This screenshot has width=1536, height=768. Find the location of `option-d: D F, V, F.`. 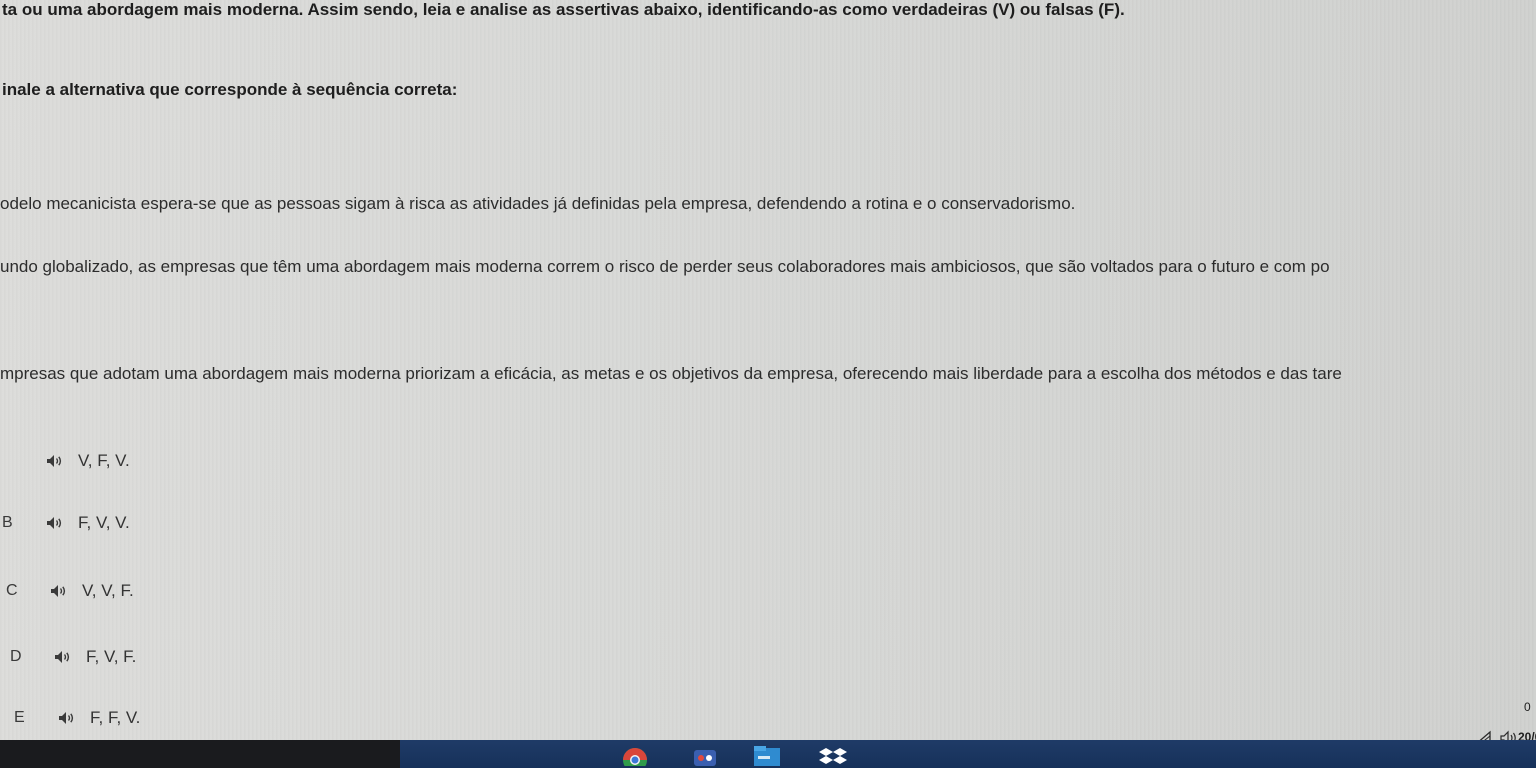

option-d: D F, V, F. is located at coordinates (73, 657).